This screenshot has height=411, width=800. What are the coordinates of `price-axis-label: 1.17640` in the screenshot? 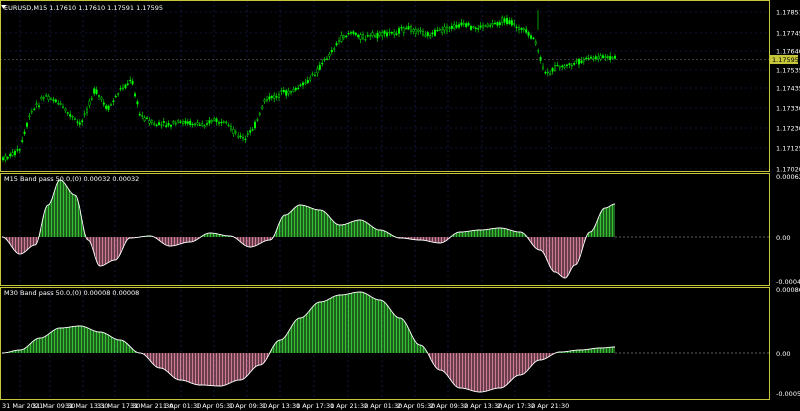 It's located at (788, 52).